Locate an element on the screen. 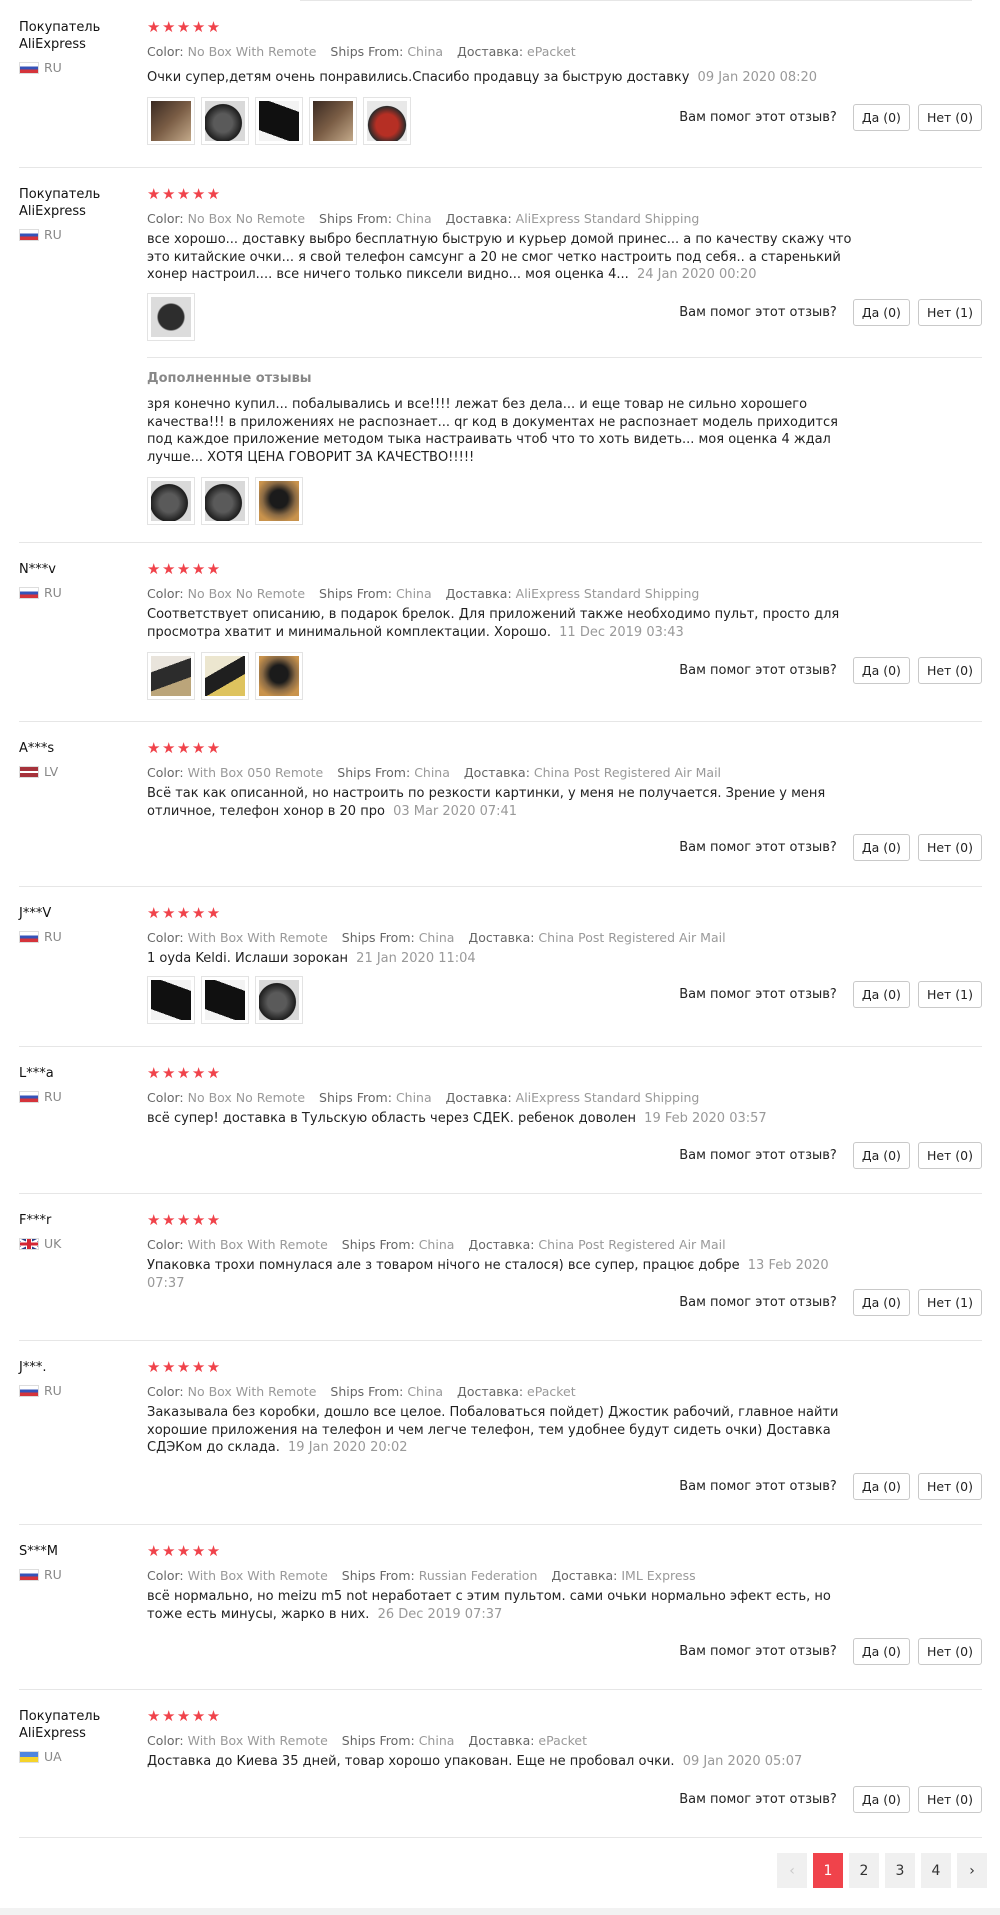  color-value: With Box With Remote is located at coordinates (257, 1740).